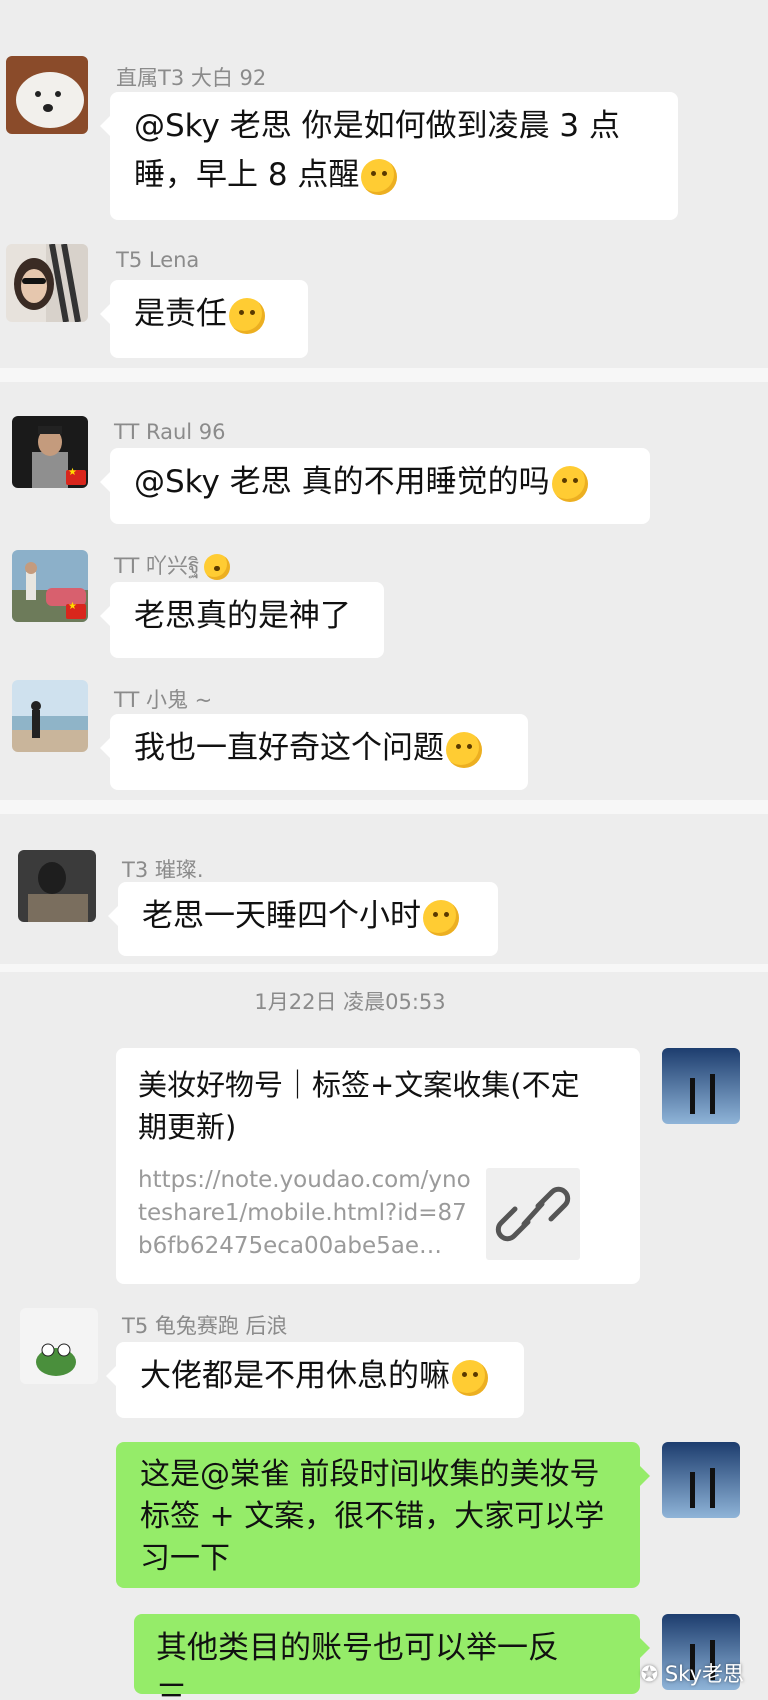 The height and width of the screenshot is (1700, 768). I want to click on link-icon, so click(533, 1214).